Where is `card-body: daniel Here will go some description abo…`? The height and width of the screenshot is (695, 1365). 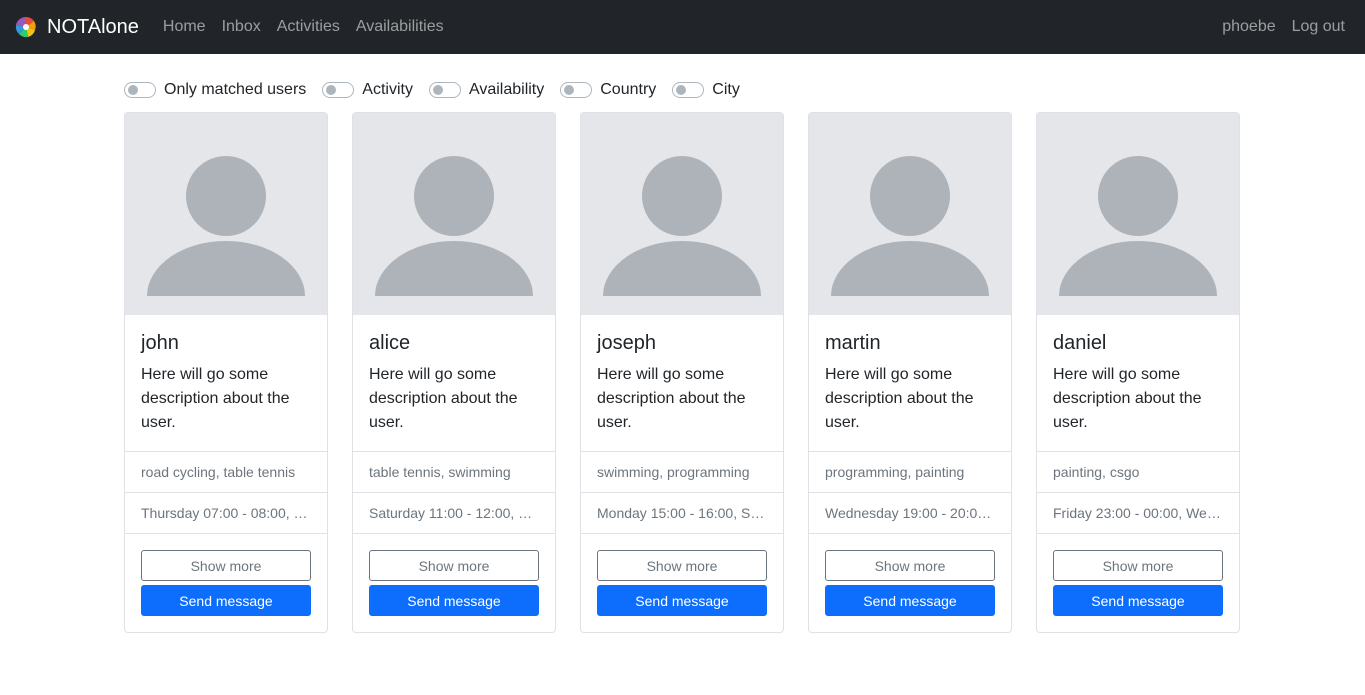
card-body: daniel Here will go some description abo… is located at coordinates (1138, 383).